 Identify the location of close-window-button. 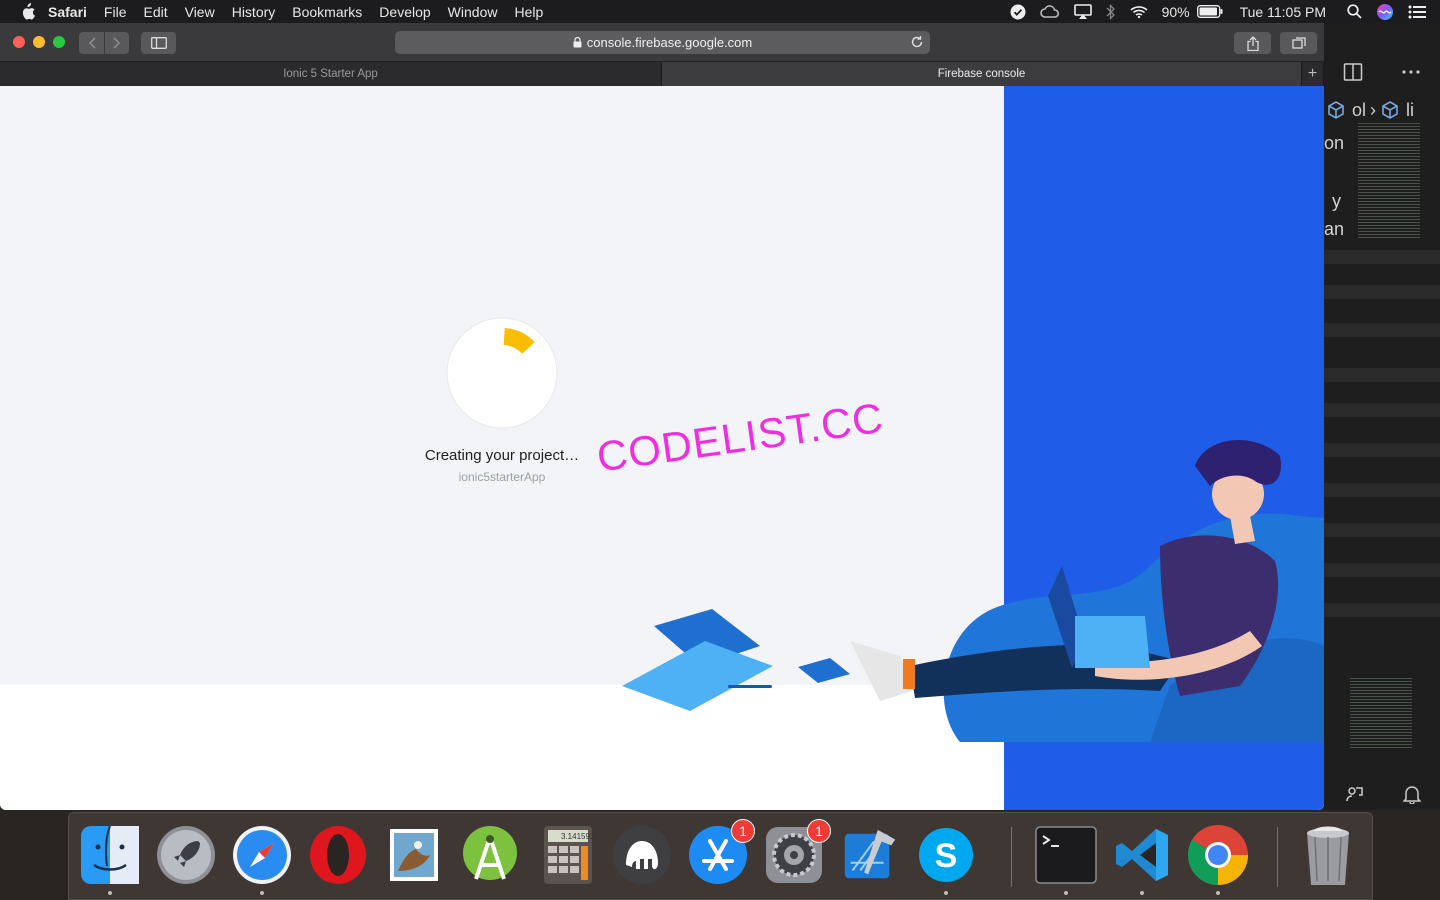
(19, 42).